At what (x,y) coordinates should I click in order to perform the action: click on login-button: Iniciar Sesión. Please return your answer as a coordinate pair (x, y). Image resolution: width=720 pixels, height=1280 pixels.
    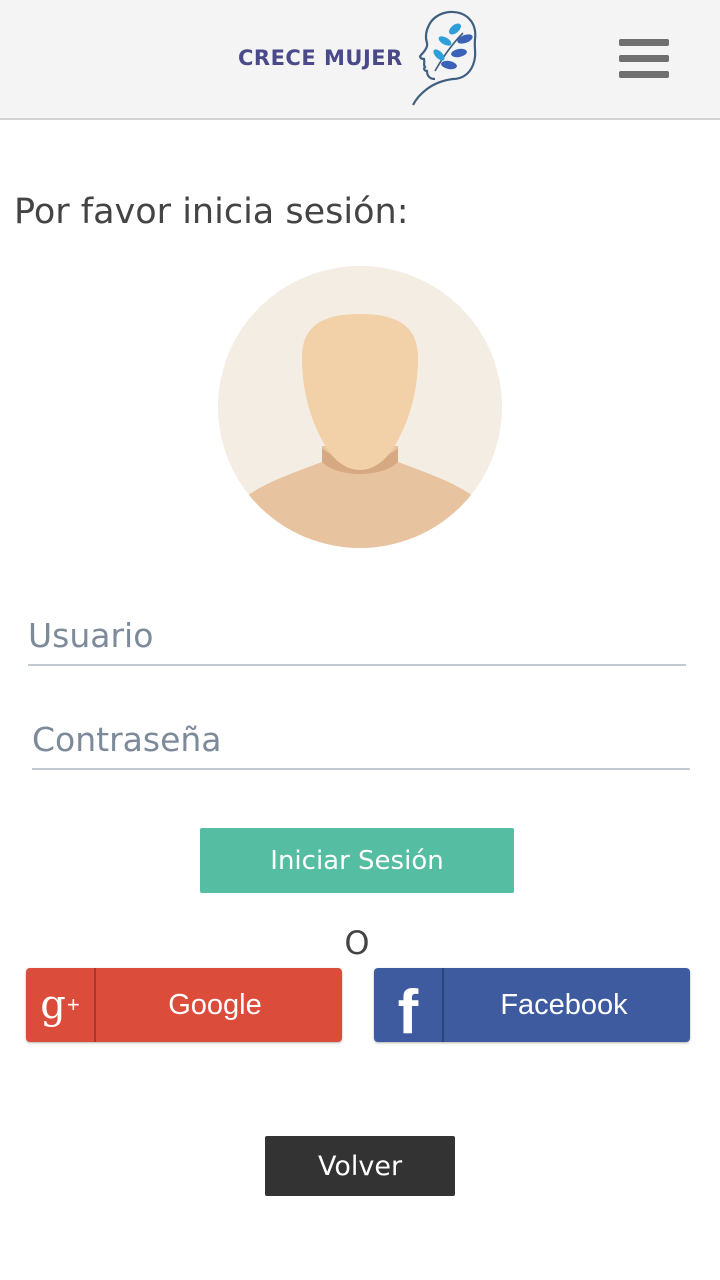
    Looking at the image, I should click on (357, 860).